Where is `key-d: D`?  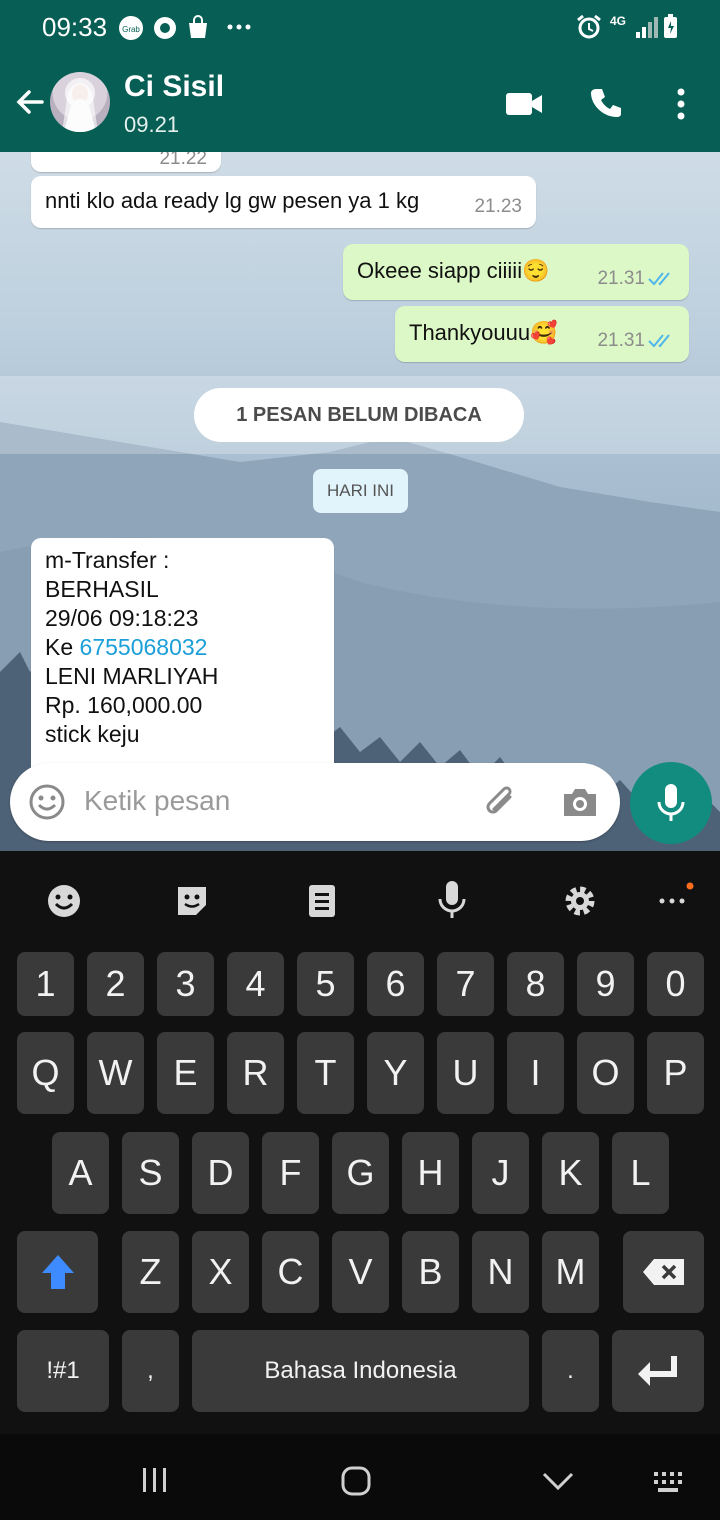
key-d: D is located at coordinates (220, 1173).